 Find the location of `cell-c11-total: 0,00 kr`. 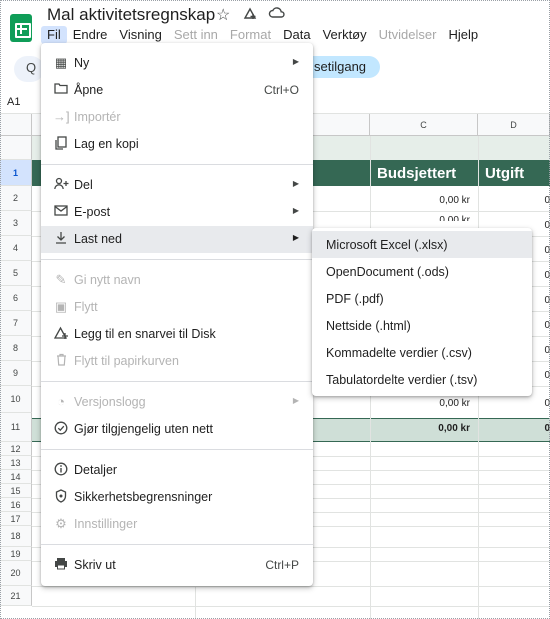

cell-c11-total: 0,00 kr is located at coordinates (421, 428).